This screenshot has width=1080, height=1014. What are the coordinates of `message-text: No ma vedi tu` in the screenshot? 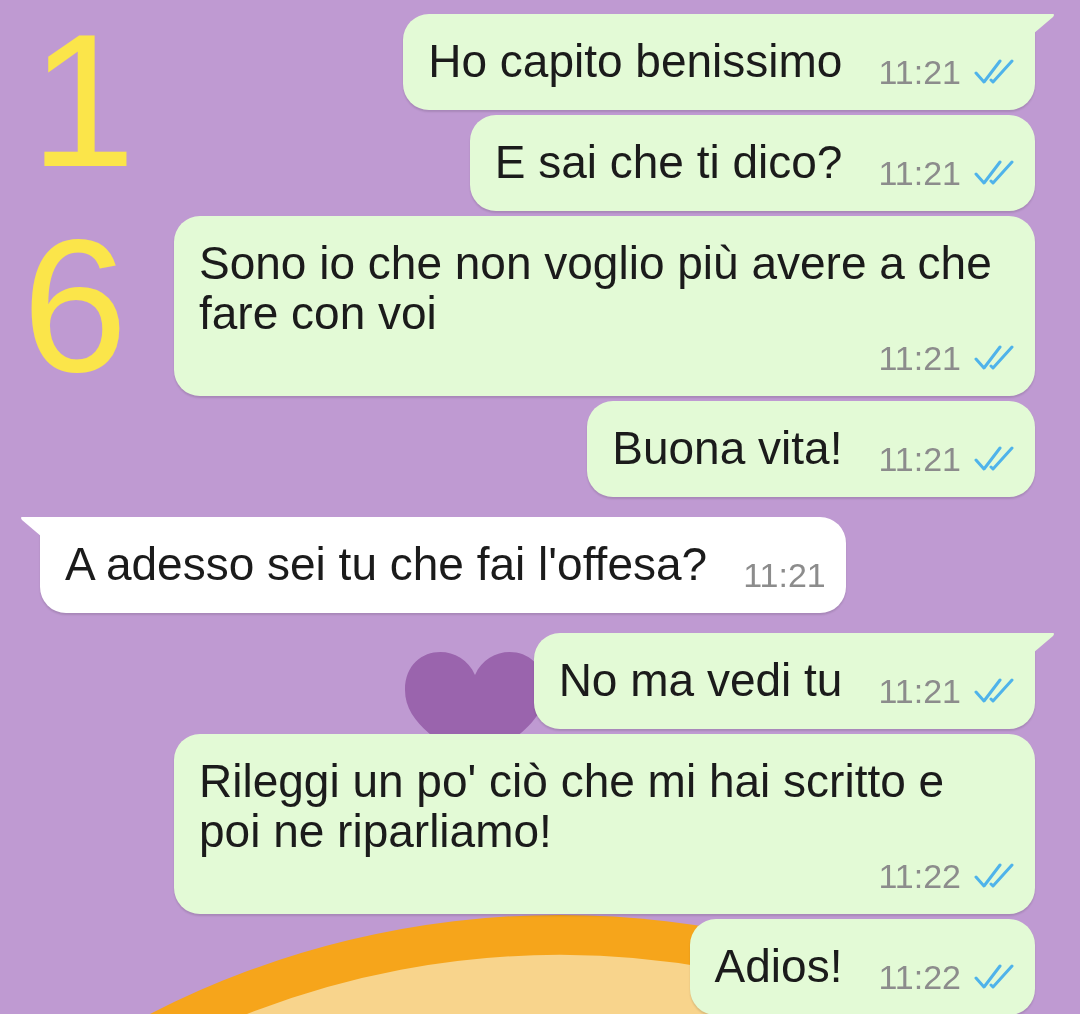 It's located at (700, 680).